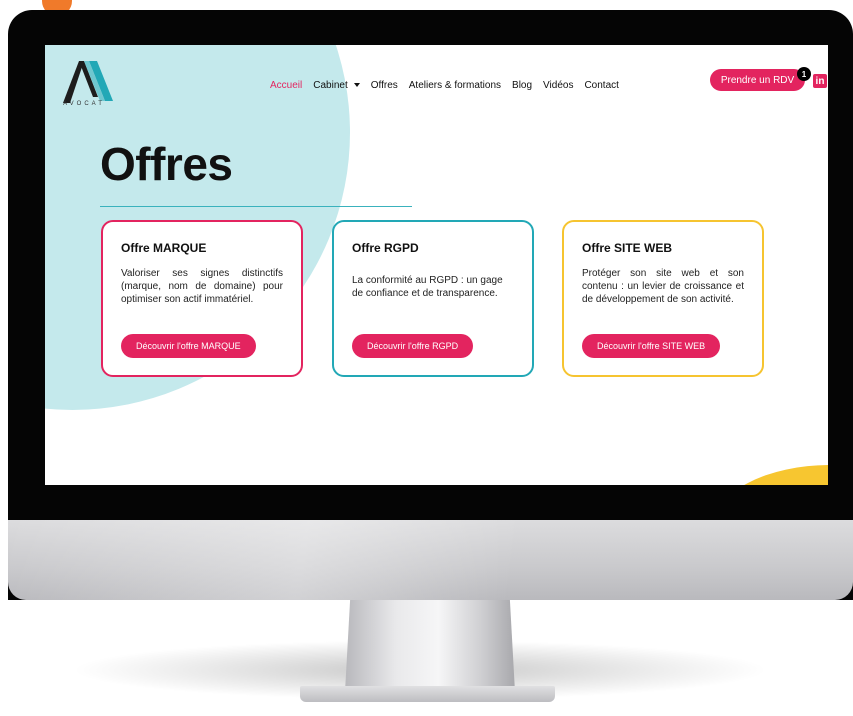 This screenshot has height=716, width=853. I want to click on nav-item-cabinet: Cabinet, so click(336, 85).